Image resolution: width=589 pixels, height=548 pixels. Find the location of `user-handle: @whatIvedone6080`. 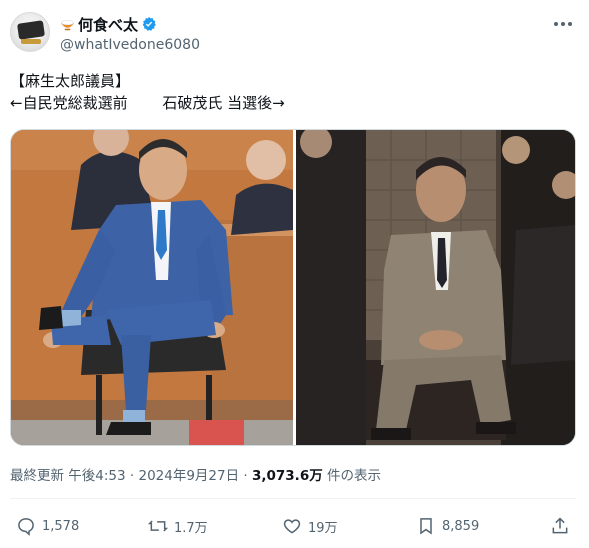

user-handle: @whatIvedone6080 is located at coordinates (130, 45).